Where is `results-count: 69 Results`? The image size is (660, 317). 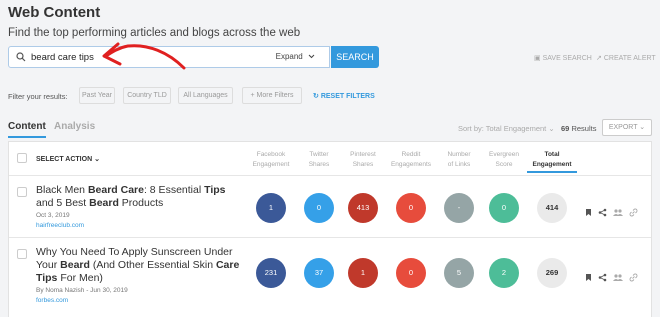 results-count: 69 Results is located at coordinates (579, 128).